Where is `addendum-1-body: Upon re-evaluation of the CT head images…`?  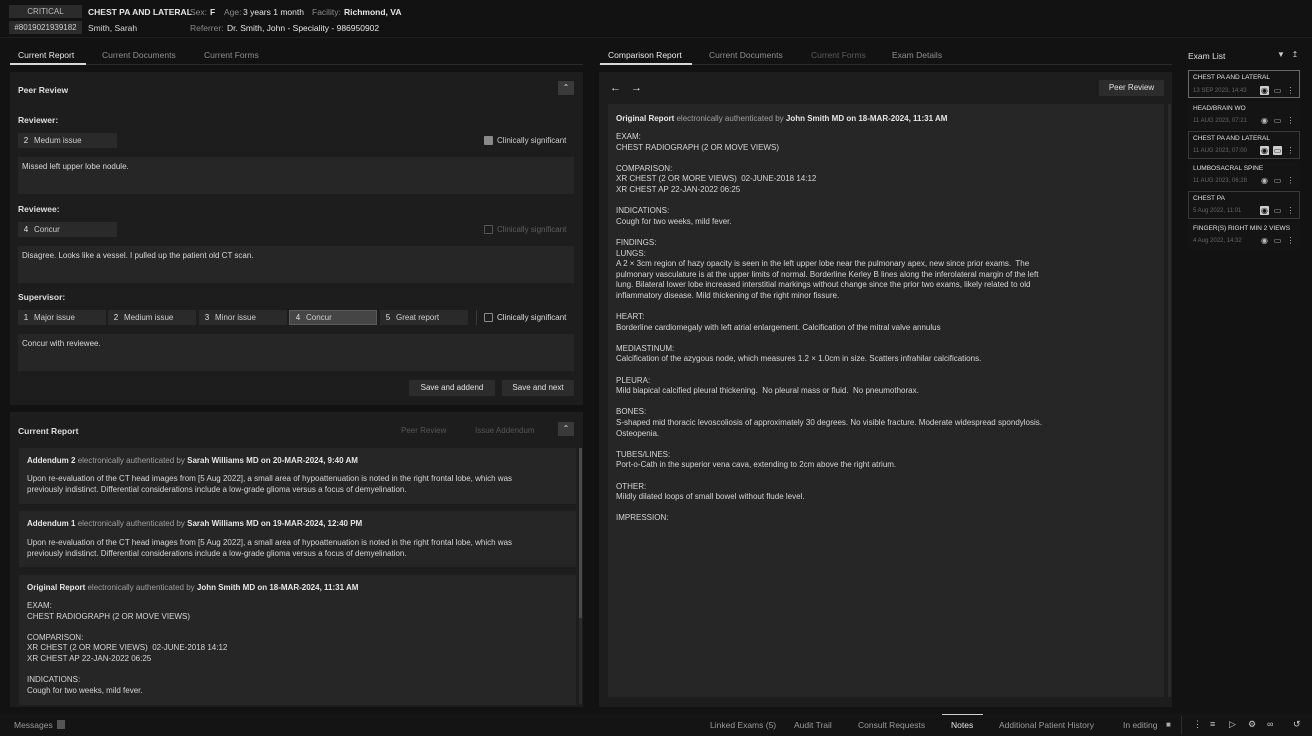
addendum-1-body: Upon re-evaluation of the CT head images… is located at coordinates (270, 548).